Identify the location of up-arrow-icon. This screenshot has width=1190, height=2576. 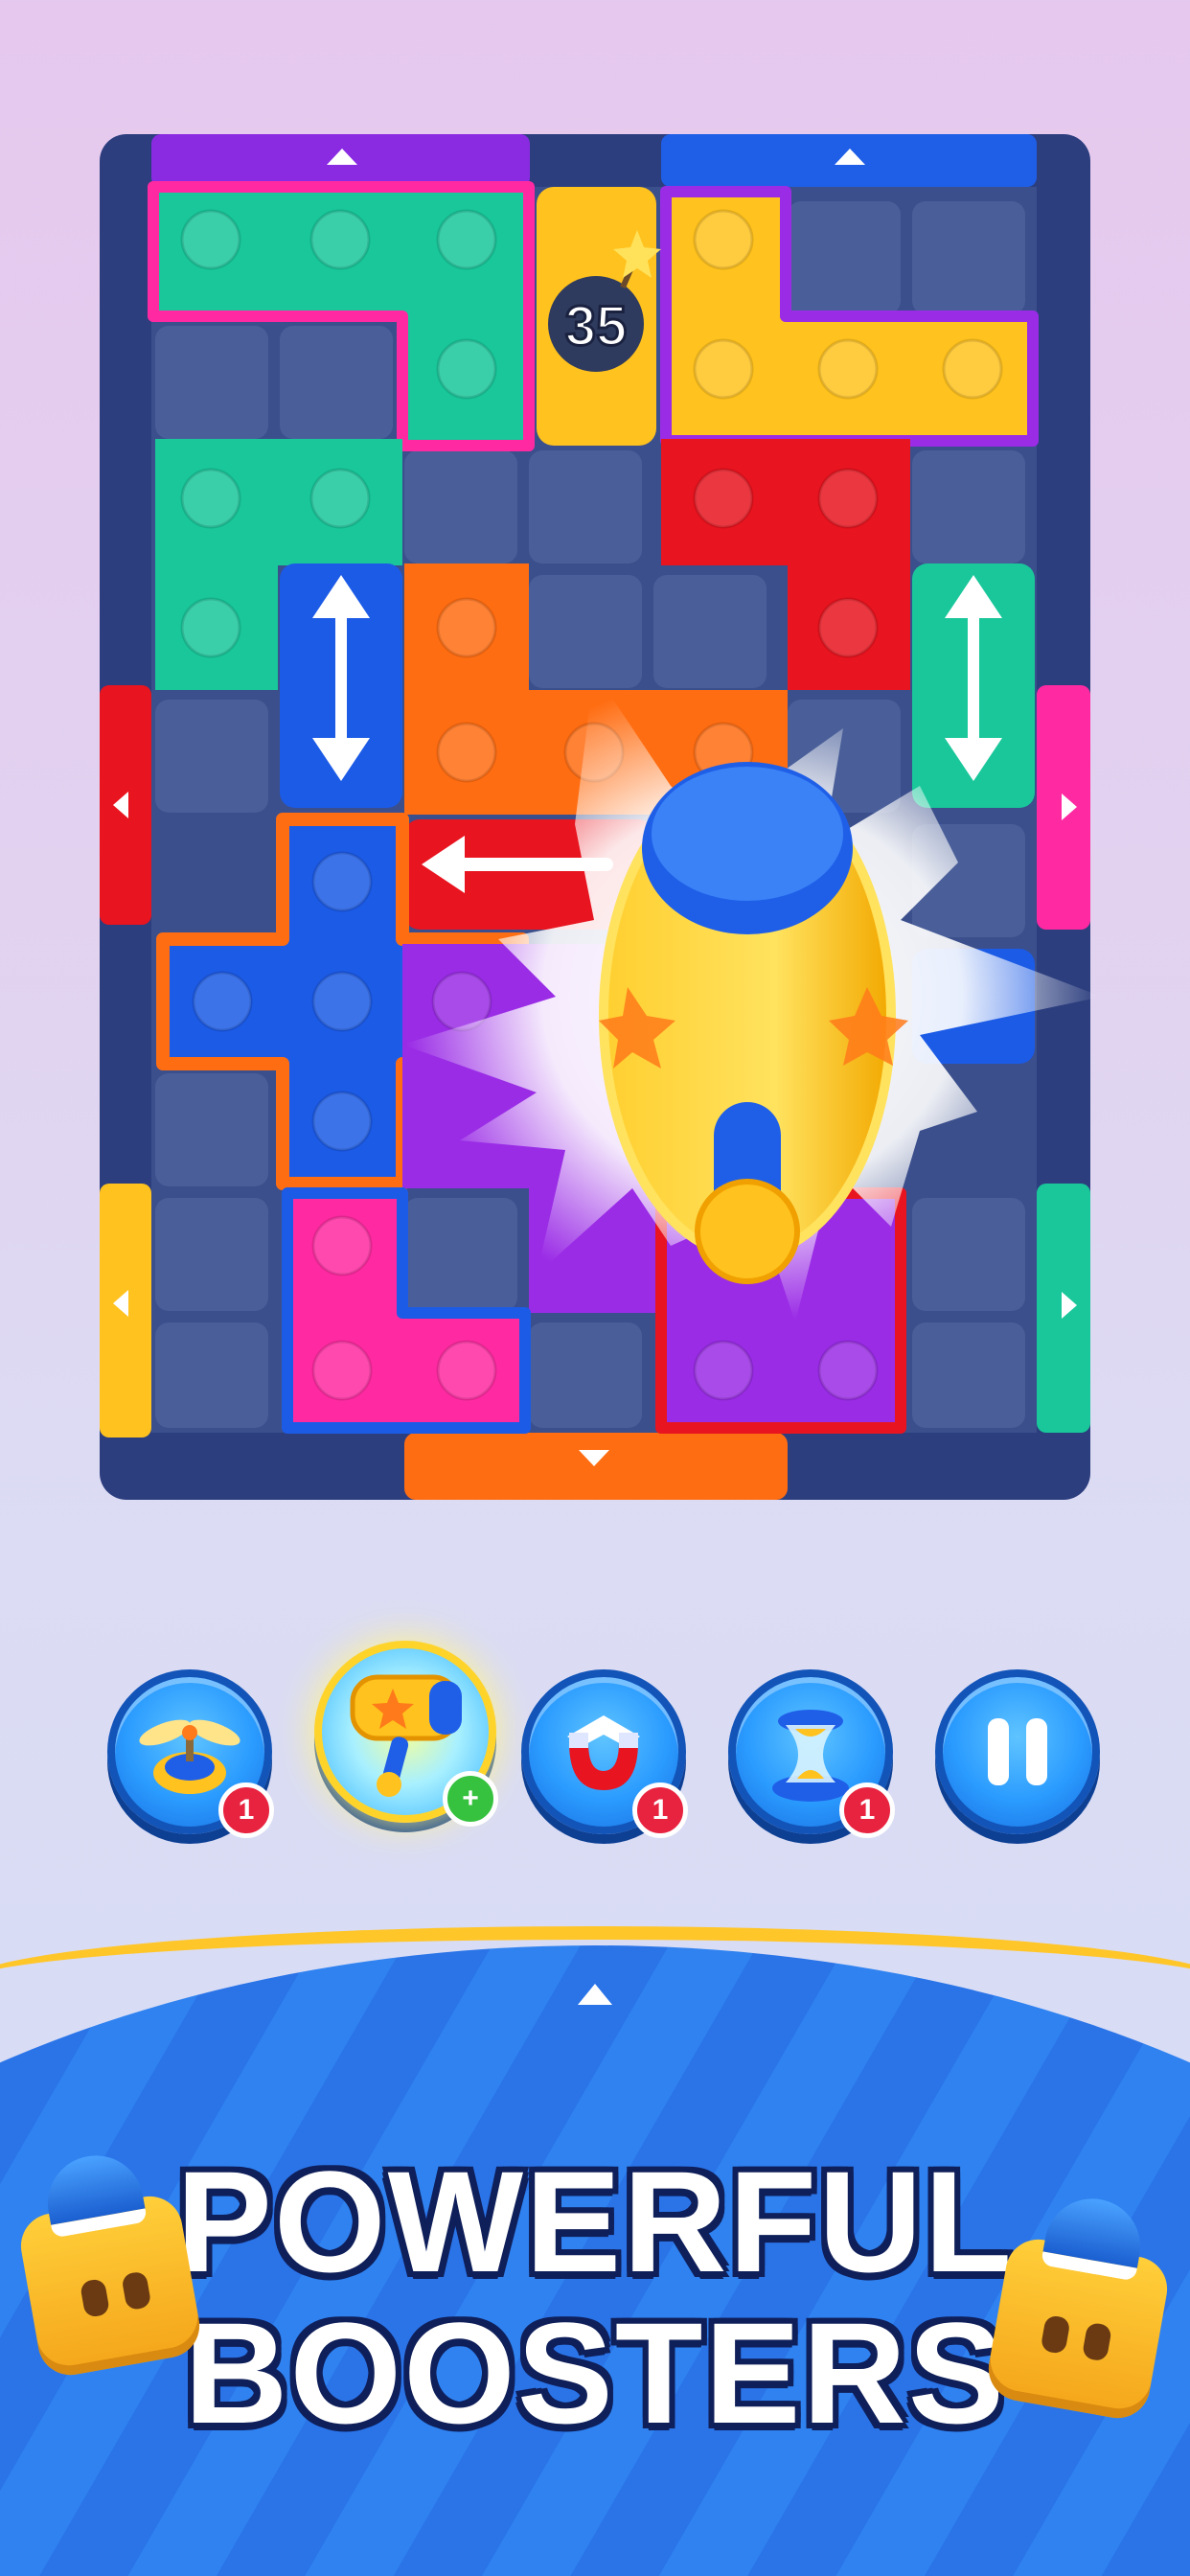
(595, 1995).